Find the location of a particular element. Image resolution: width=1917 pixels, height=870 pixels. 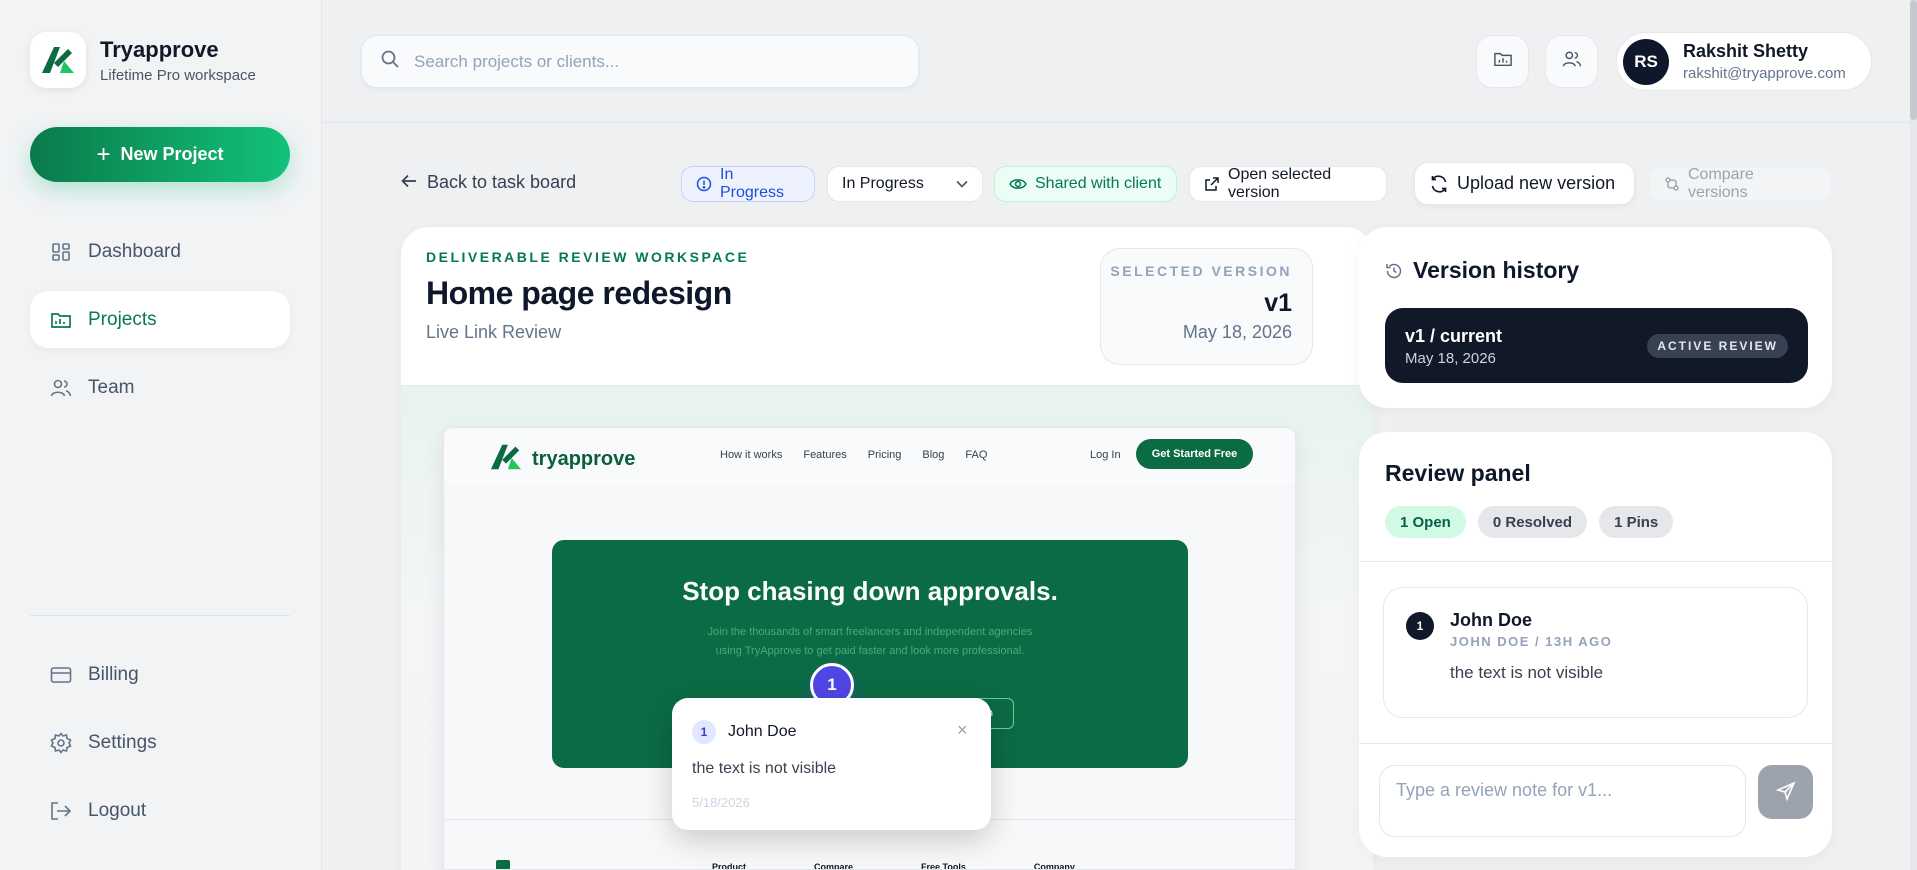

new-project-button: + New Project is located at coordinates (160, 154).